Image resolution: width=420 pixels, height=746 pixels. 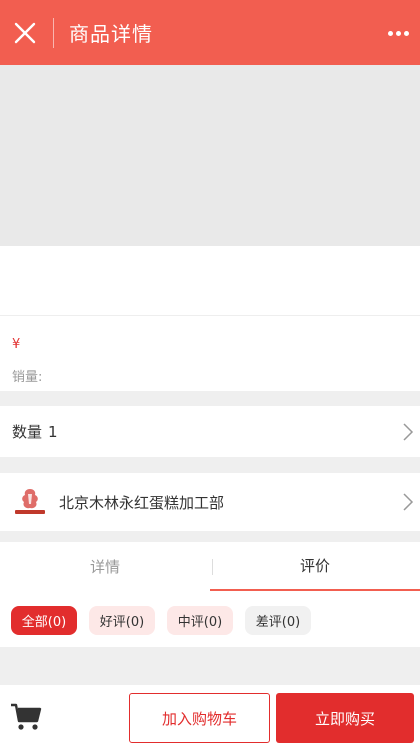 I want to click on tab-details: 详情, so click(x=105, y=566).